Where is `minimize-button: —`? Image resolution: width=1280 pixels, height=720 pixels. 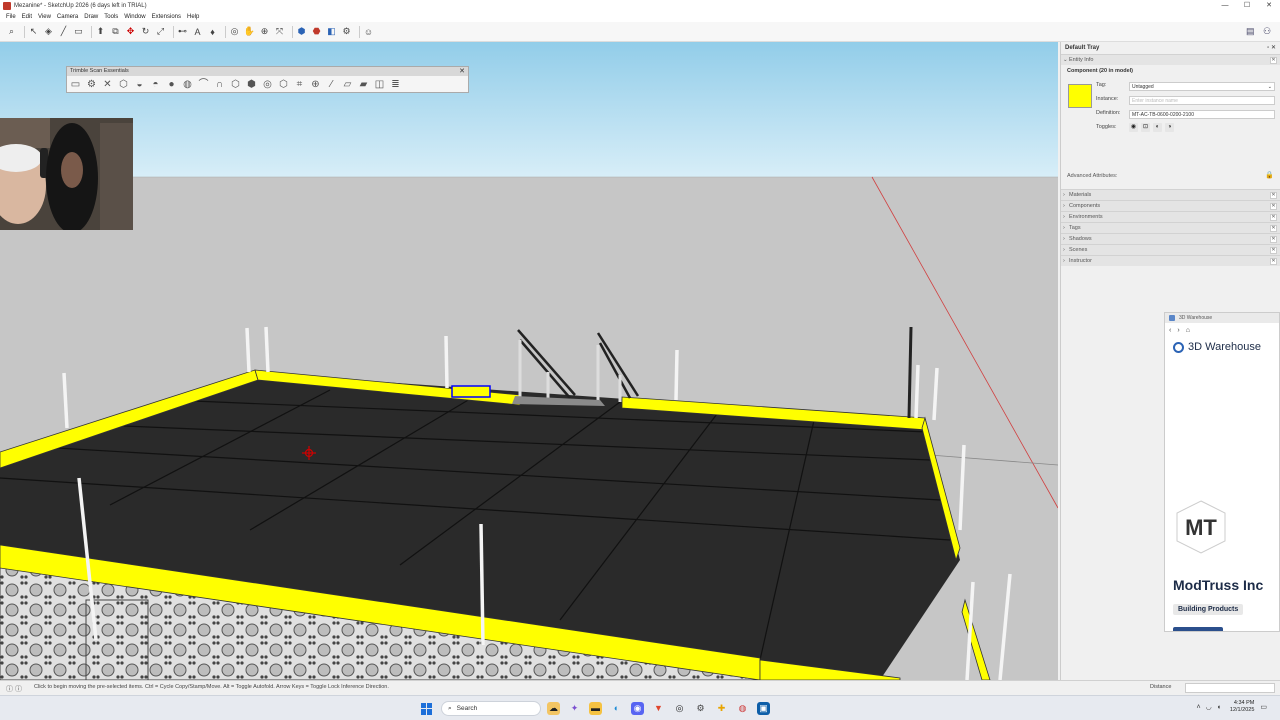
minimize-button: — is located at coordinates (1225, 5).